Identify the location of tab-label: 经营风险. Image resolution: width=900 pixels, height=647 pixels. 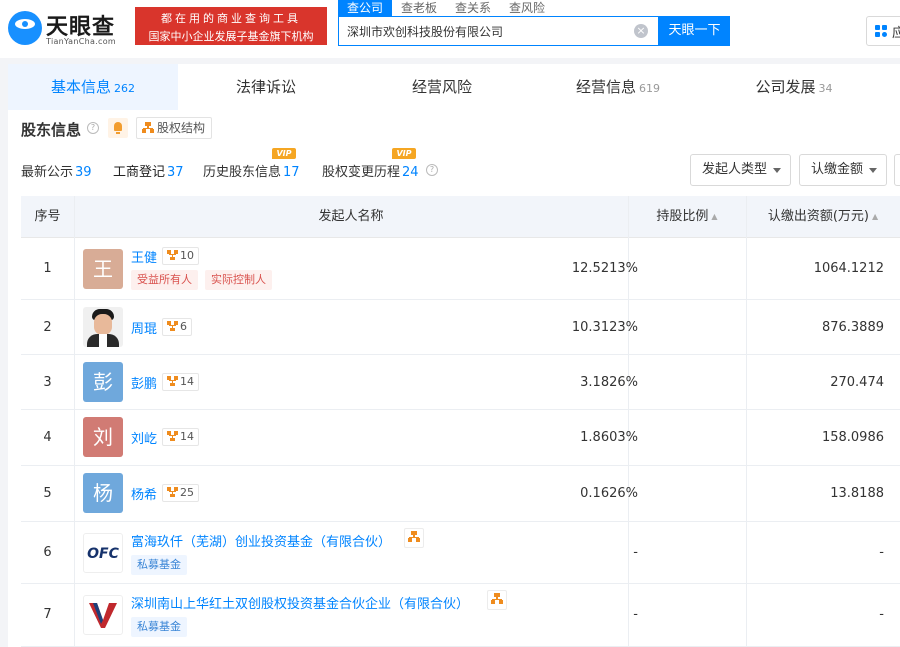
(441, 87).